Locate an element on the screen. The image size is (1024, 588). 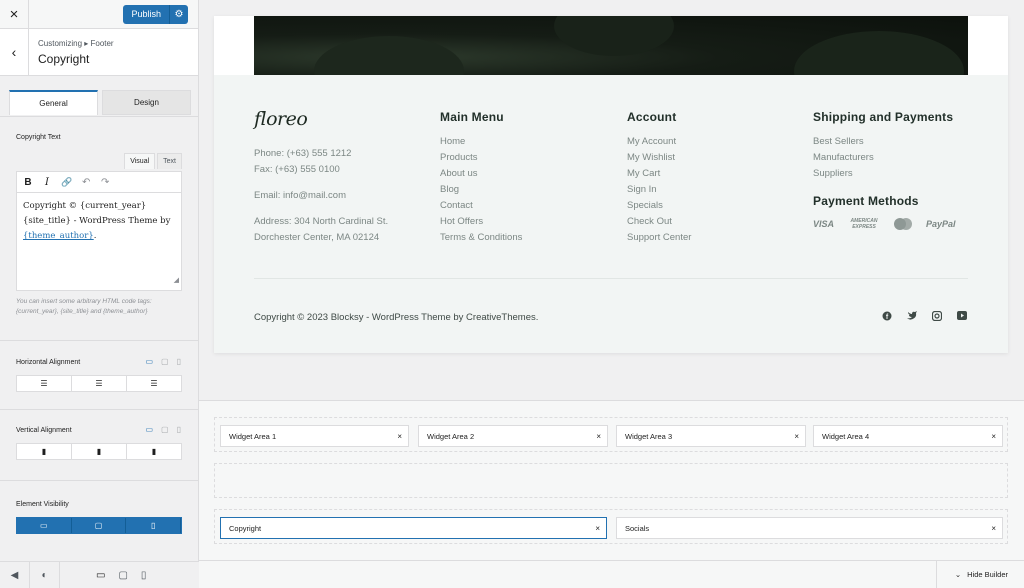
collapse-sidebar-icon: ◀ is located at coordinates (15, 574).